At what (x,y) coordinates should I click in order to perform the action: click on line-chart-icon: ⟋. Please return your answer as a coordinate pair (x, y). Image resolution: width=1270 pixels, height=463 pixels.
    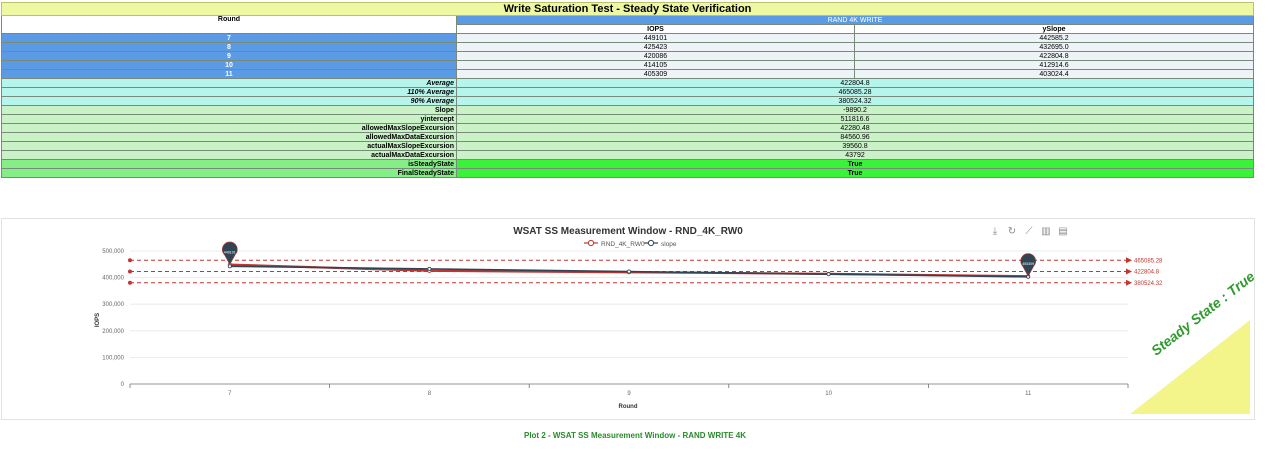
    Looking at the image, I should click on (1029, 232).